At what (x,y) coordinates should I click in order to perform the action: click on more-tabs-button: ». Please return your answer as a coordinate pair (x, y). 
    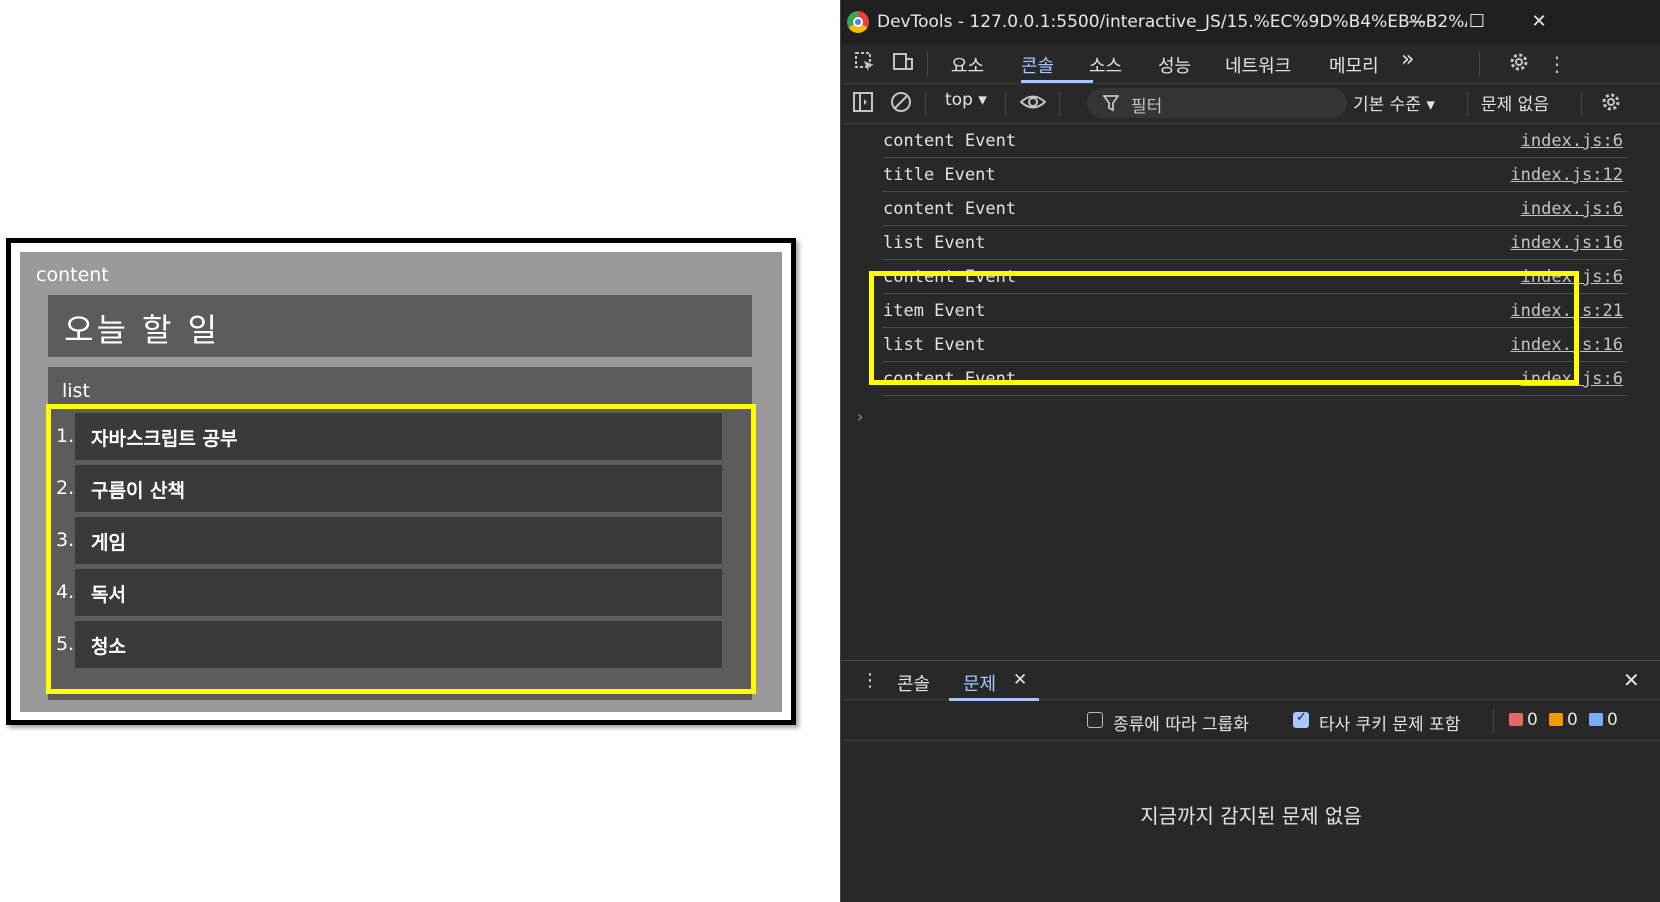
    Looking at the image, I should click on (1407, 63).